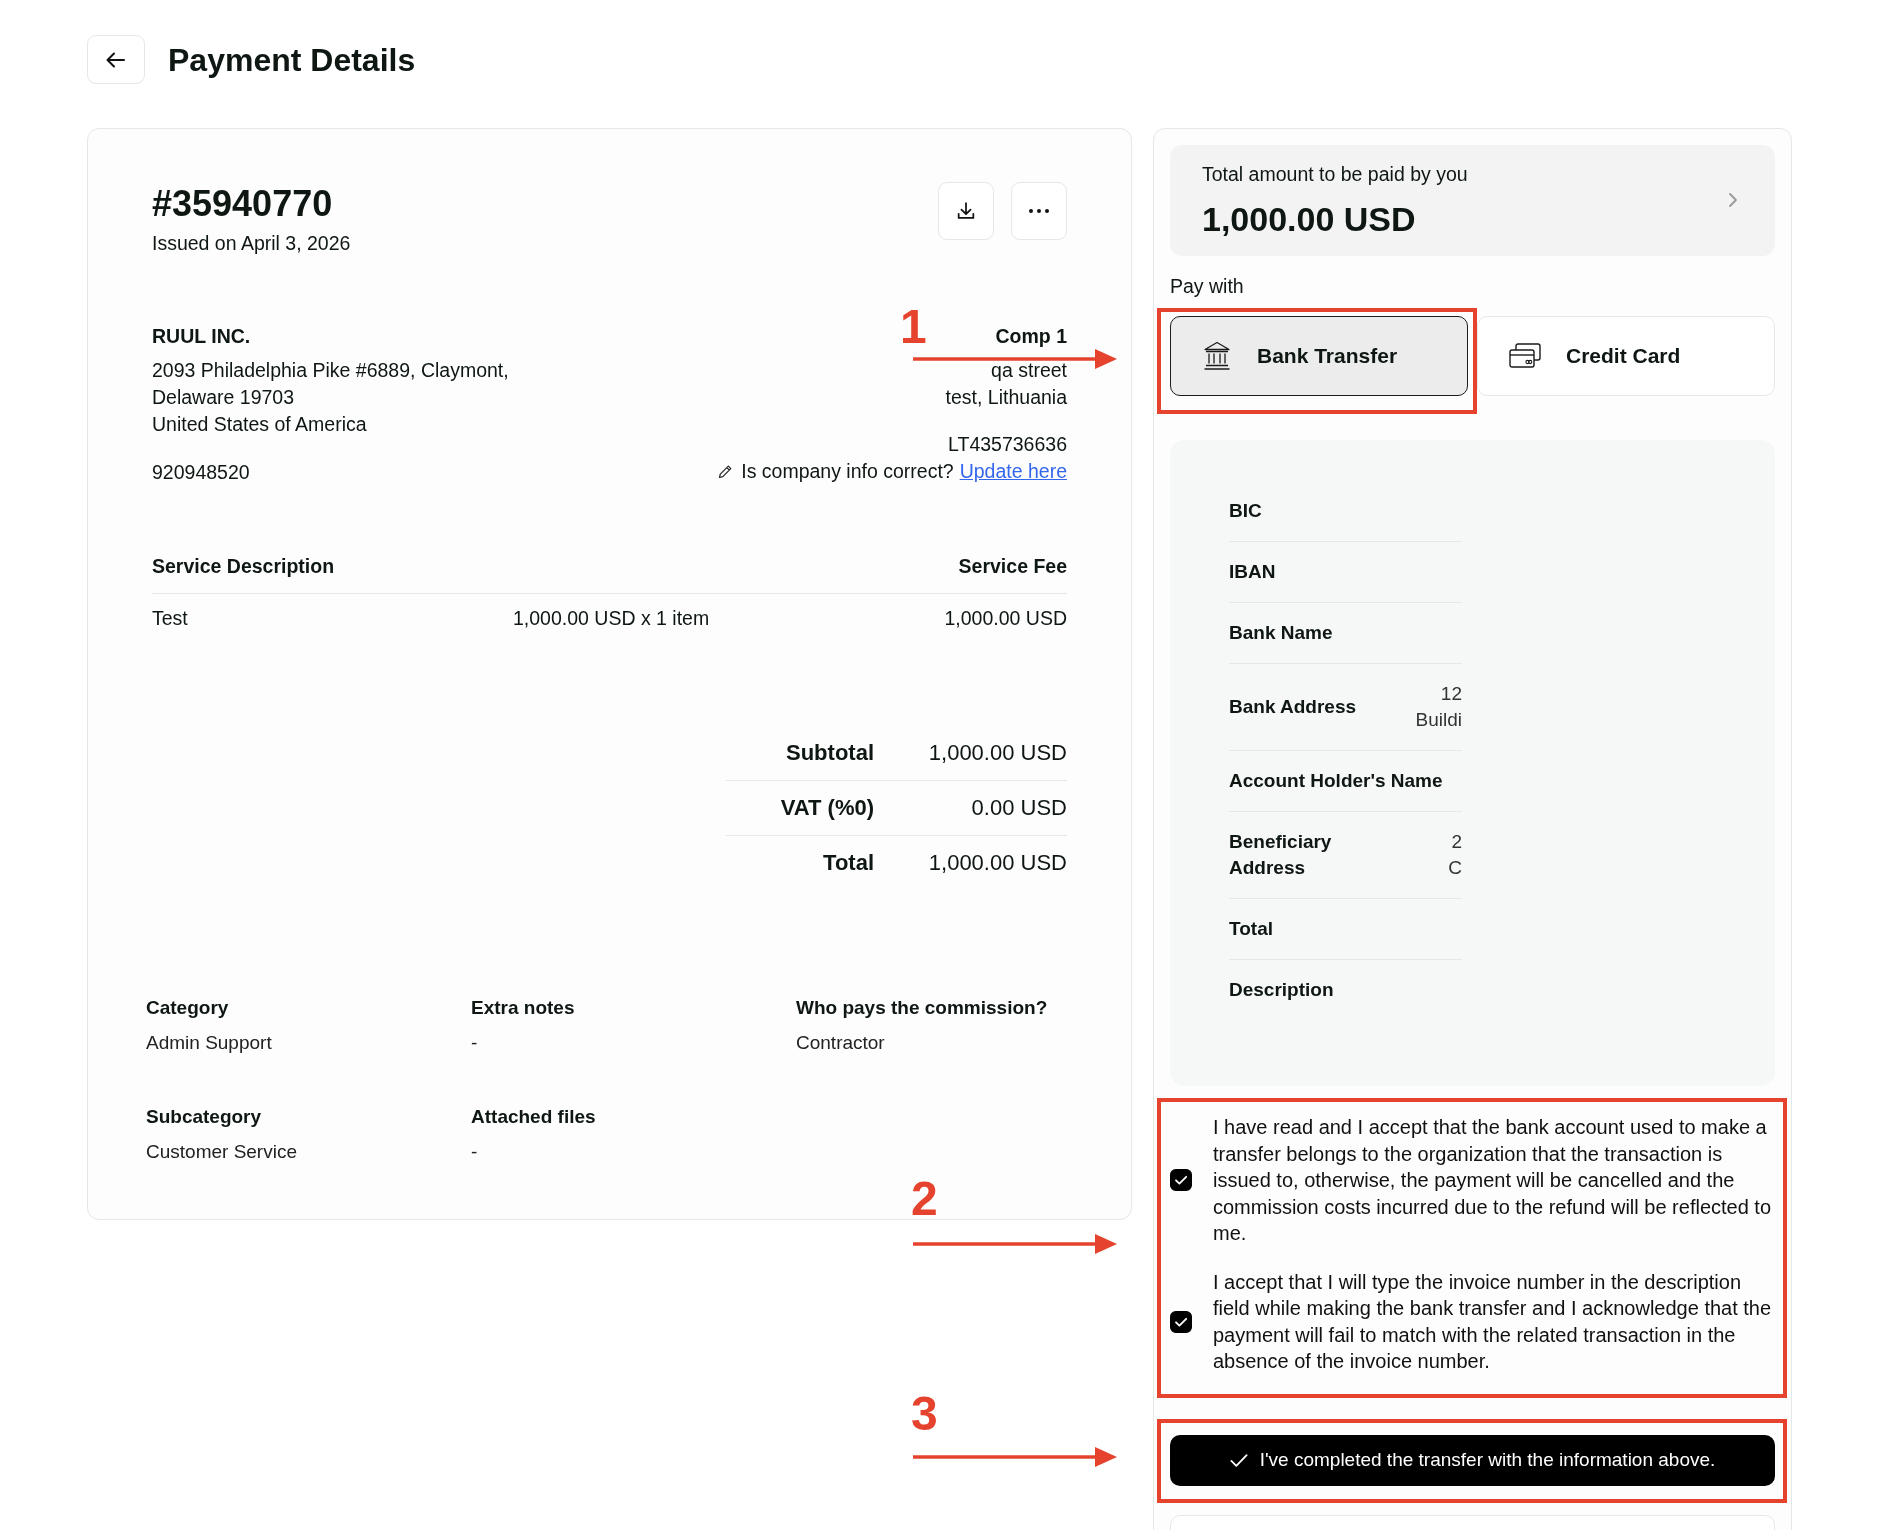 The image size is (1878, 1530). Describe the element at coordinates (611, 618) in the screenshot. I see `table-cell-text: 1,000.00 USD x 1 item` at that location.